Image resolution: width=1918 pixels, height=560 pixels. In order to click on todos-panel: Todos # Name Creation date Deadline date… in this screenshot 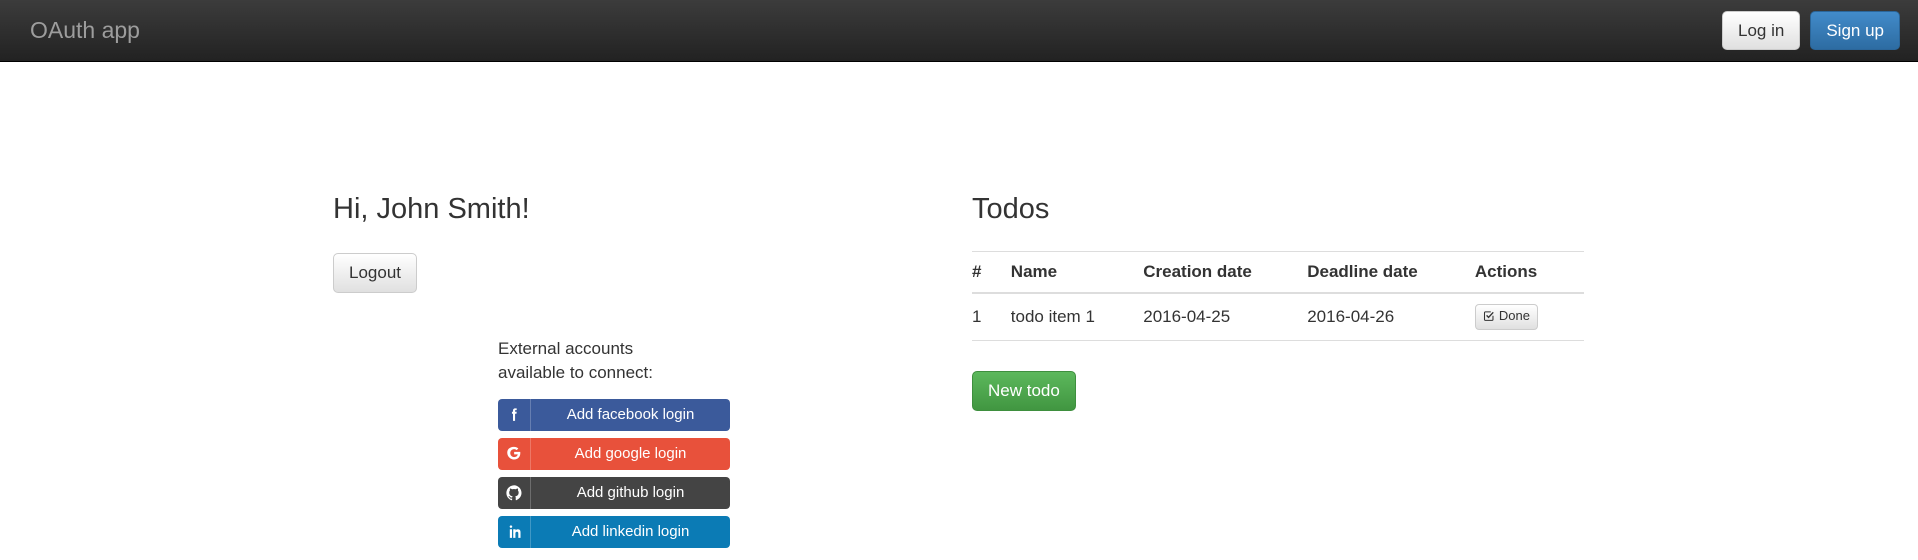, I will do `click(1278, 302)`.